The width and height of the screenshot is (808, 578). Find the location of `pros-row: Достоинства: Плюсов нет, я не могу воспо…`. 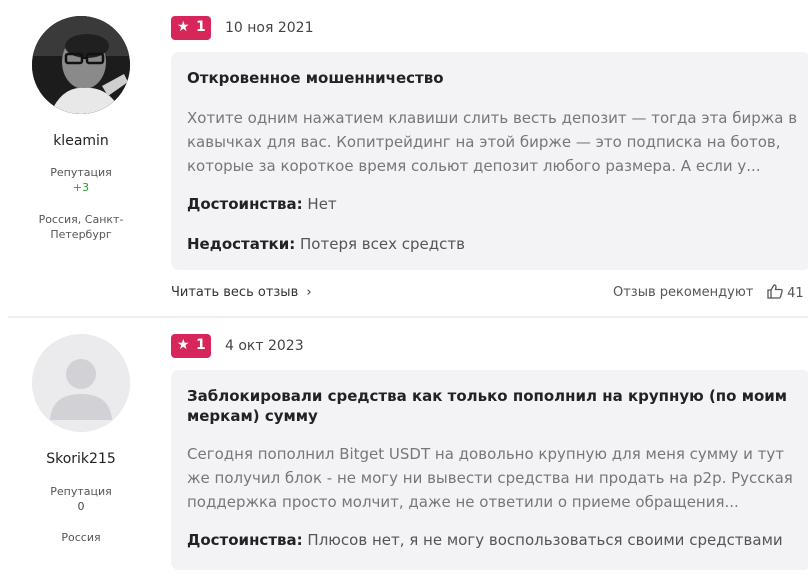

pros-row: Достоинства: Плюсов нет, я не могу воспо… is located at coordinates (485, 540).